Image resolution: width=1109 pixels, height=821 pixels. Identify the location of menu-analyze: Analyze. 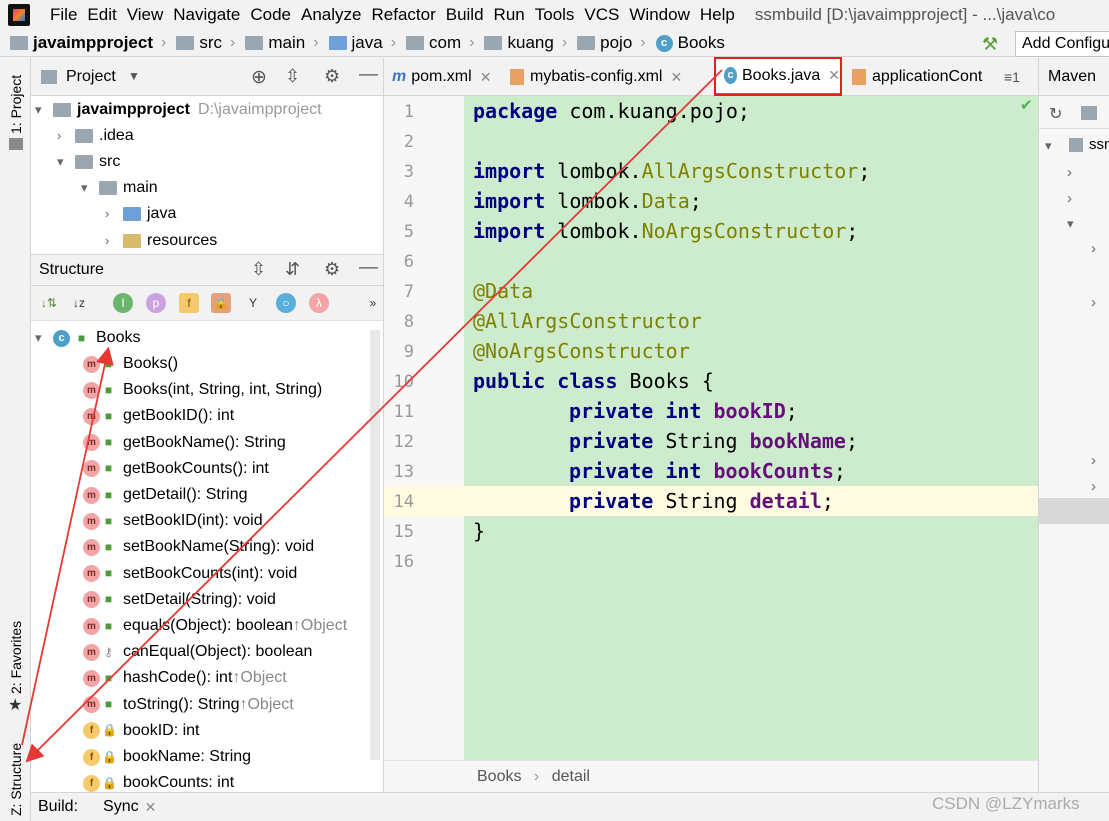
(331, 15).